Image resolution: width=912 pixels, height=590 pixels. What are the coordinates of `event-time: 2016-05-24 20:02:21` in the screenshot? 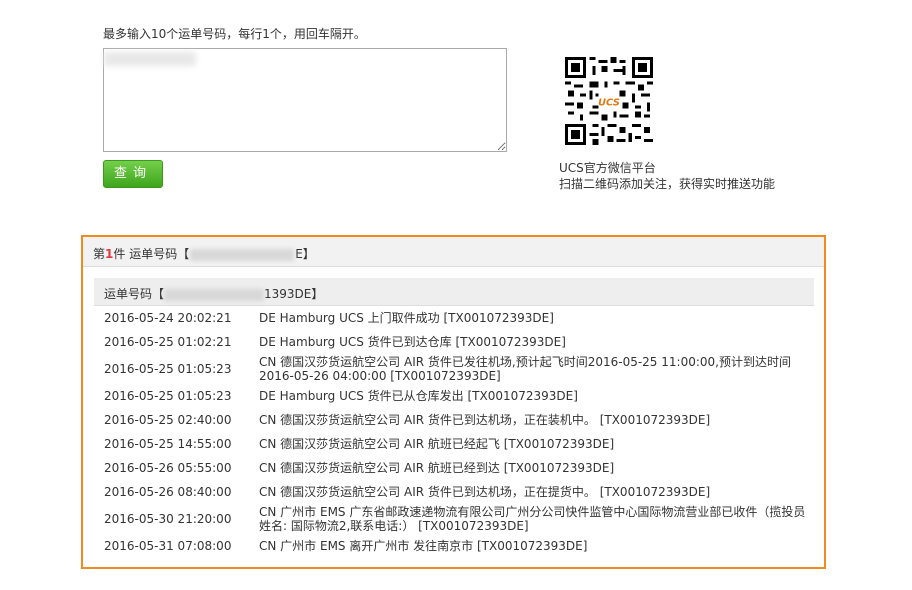 It's located at (168, 318).